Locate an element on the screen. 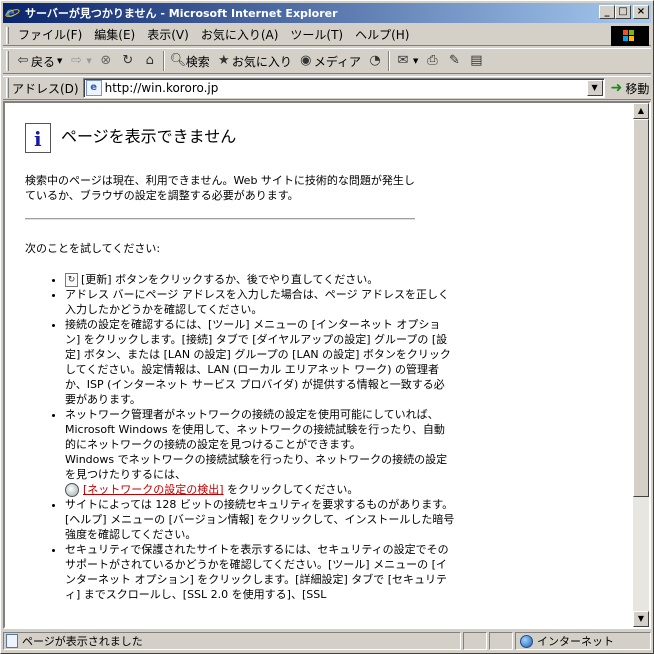 The image size is (654, 654). stop-icon: ⊗ is located at coordinates (106, 60).